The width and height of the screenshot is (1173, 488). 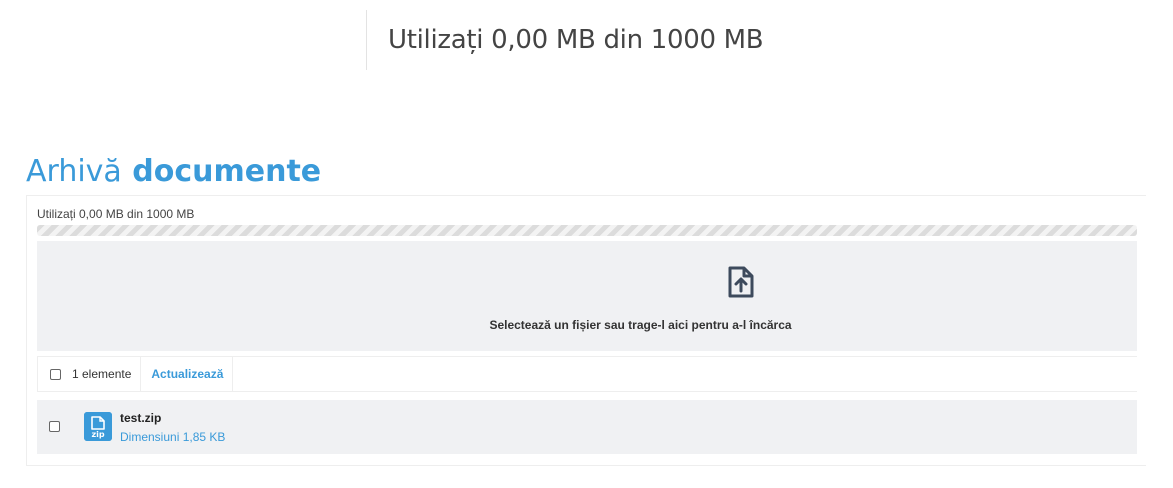 What do you see at coordinates (102, 374) in the screenshot?
I see `item-count: 1 elemente` at bounding box center [102, 374].